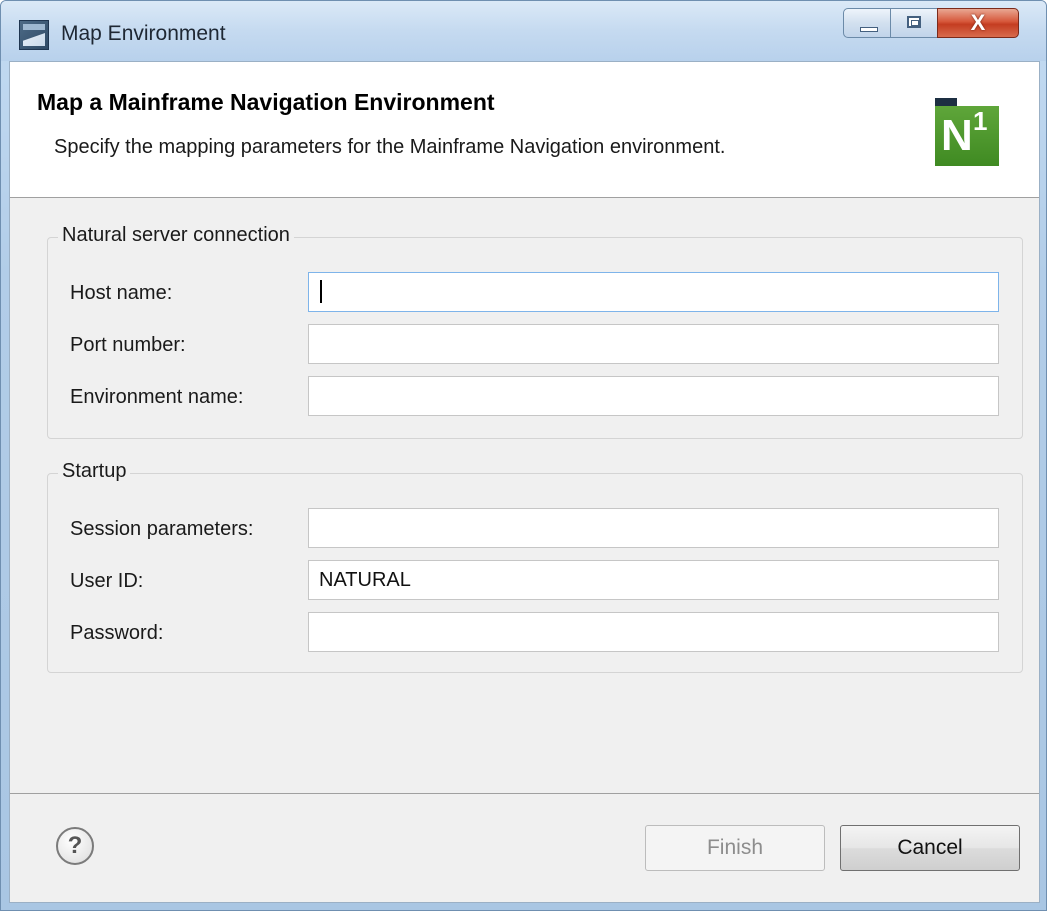 This screenshot has height=911, width=1047. Describe the element at coordinates (653, 396) in the screenshot. I see `environment-name-field` at that location.